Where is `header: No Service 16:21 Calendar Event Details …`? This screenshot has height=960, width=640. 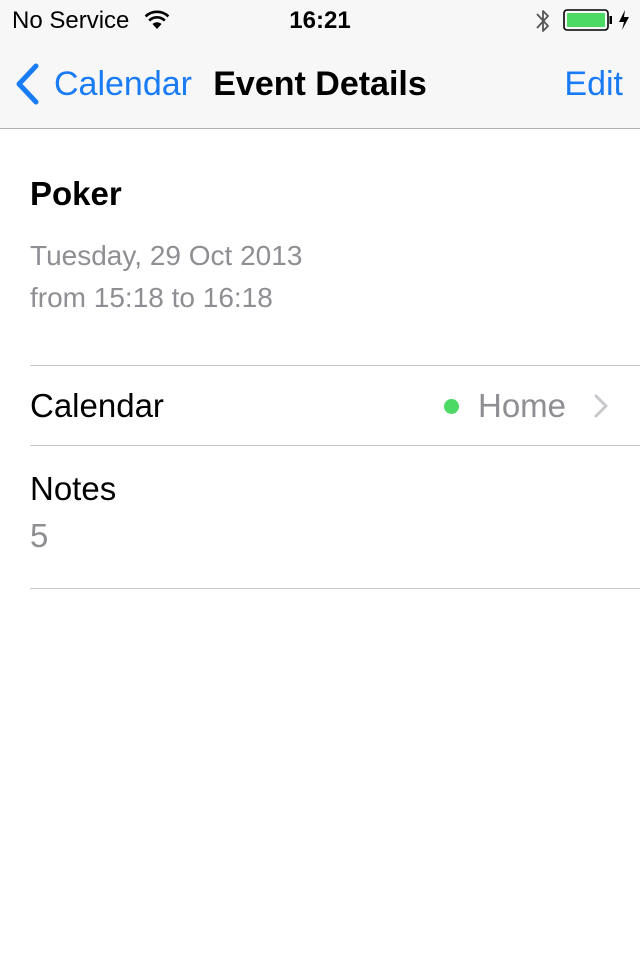 header: No Service 16:21 Calendar Event Details … is located at coordinates (320, 64).